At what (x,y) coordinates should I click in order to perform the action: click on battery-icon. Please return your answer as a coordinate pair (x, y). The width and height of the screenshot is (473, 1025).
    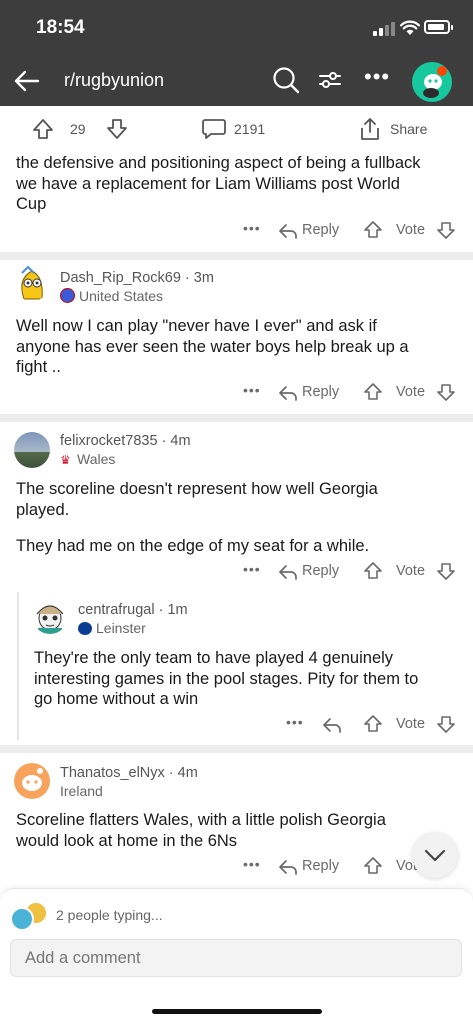
    Looking at the image, I should click on (438, 27).